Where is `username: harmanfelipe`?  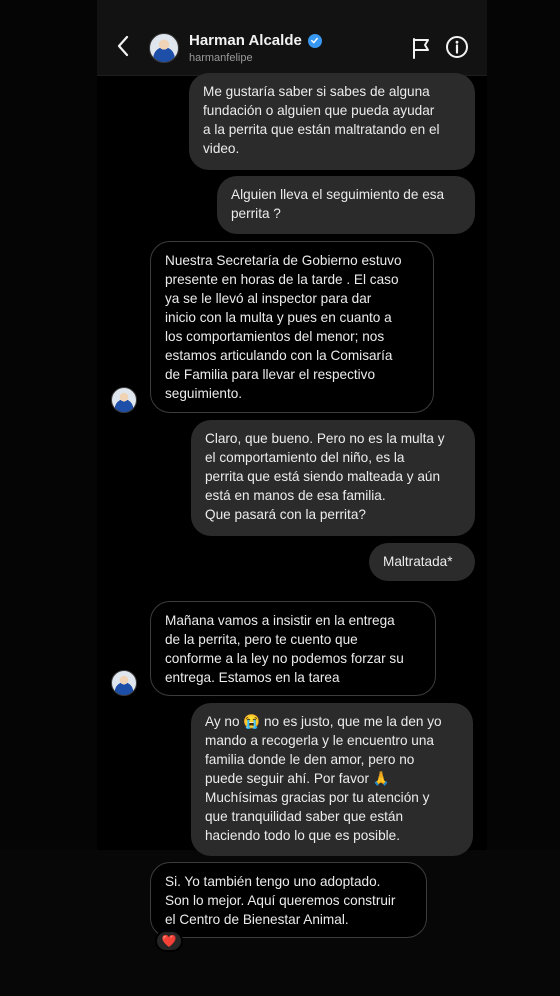
username: harmanfelipe is located at coordinates (221, 58).